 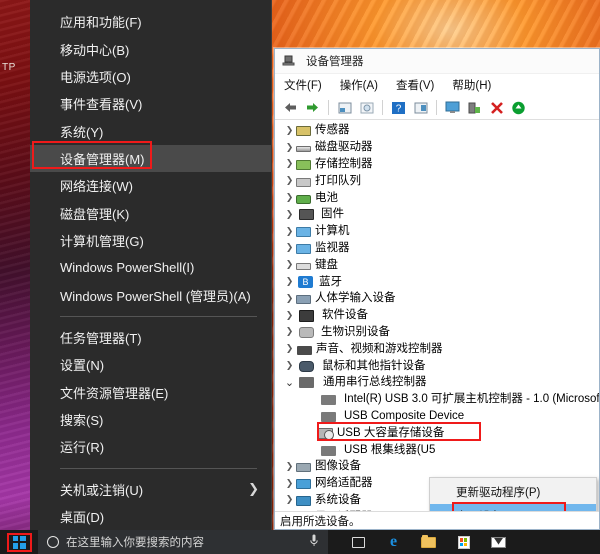 What do you see at coordinates (303, 500) in the screenshot?
I see `sys-icon` at bounding box center [303, 500].